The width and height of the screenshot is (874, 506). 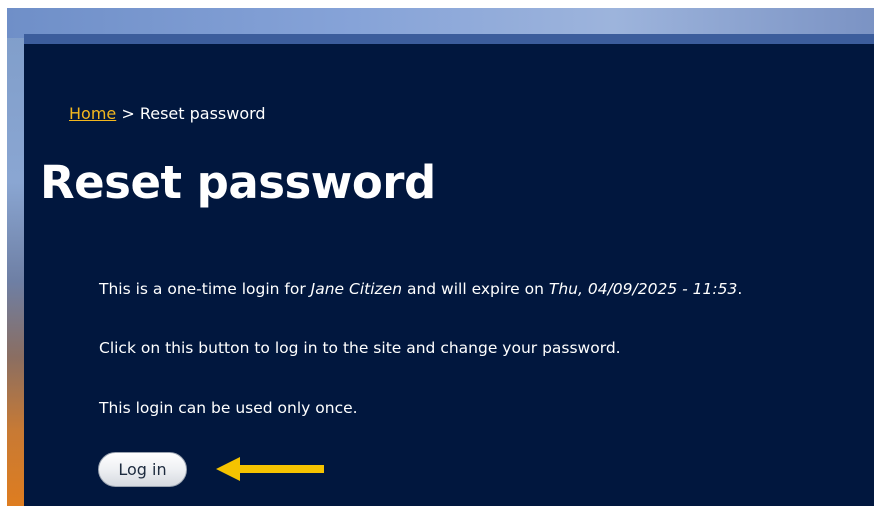 What do you see at coordinates (475, 289) in the screenshot?
I see `message-middle: and will expire on` at bounding box center [475, 289].